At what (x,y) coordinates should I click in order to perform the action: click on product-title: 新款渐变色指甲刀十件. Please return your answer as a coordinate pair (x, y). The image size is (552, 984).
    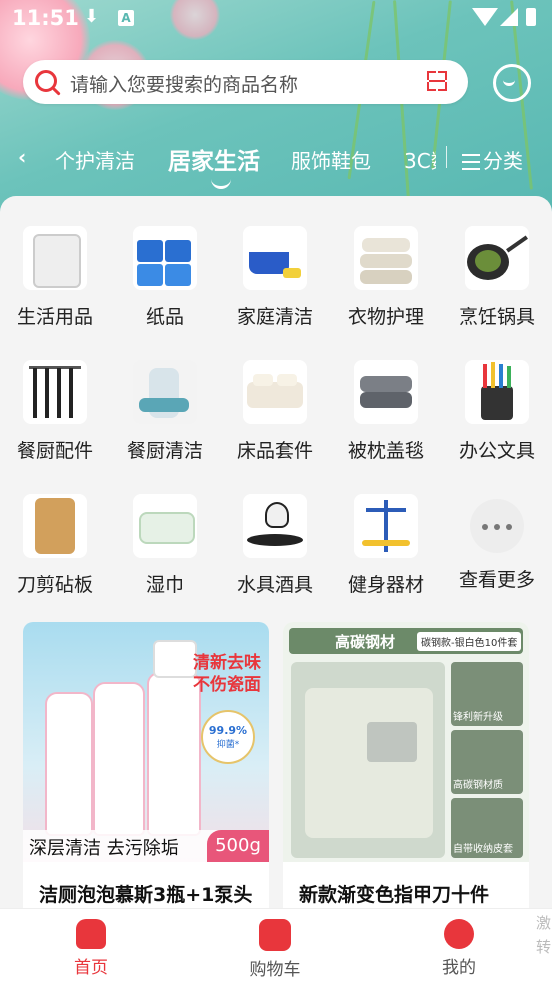
    Looking at the image, I should click on (394, 895).